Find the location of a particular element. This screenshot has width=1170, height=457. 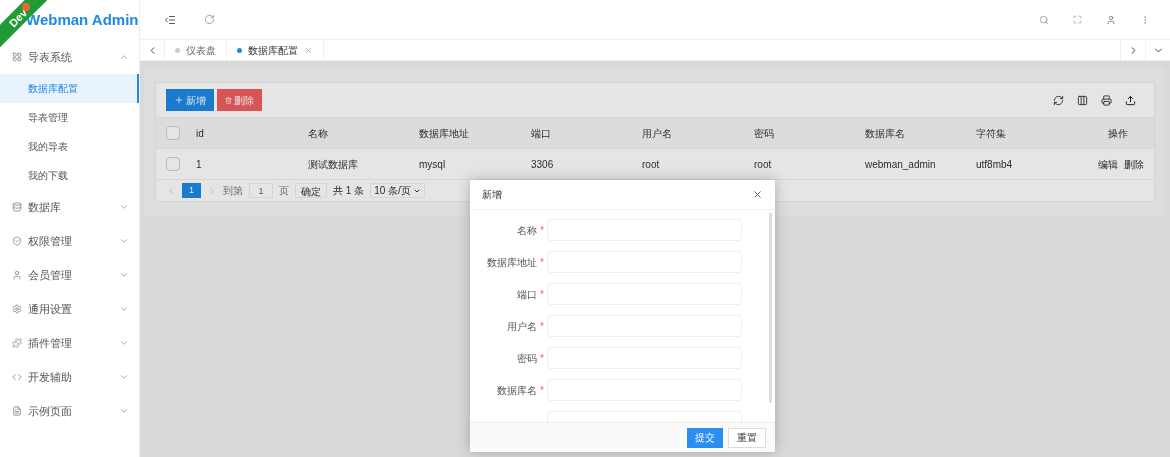

table-cell-text: mysql is located at coordinates (432, 164).